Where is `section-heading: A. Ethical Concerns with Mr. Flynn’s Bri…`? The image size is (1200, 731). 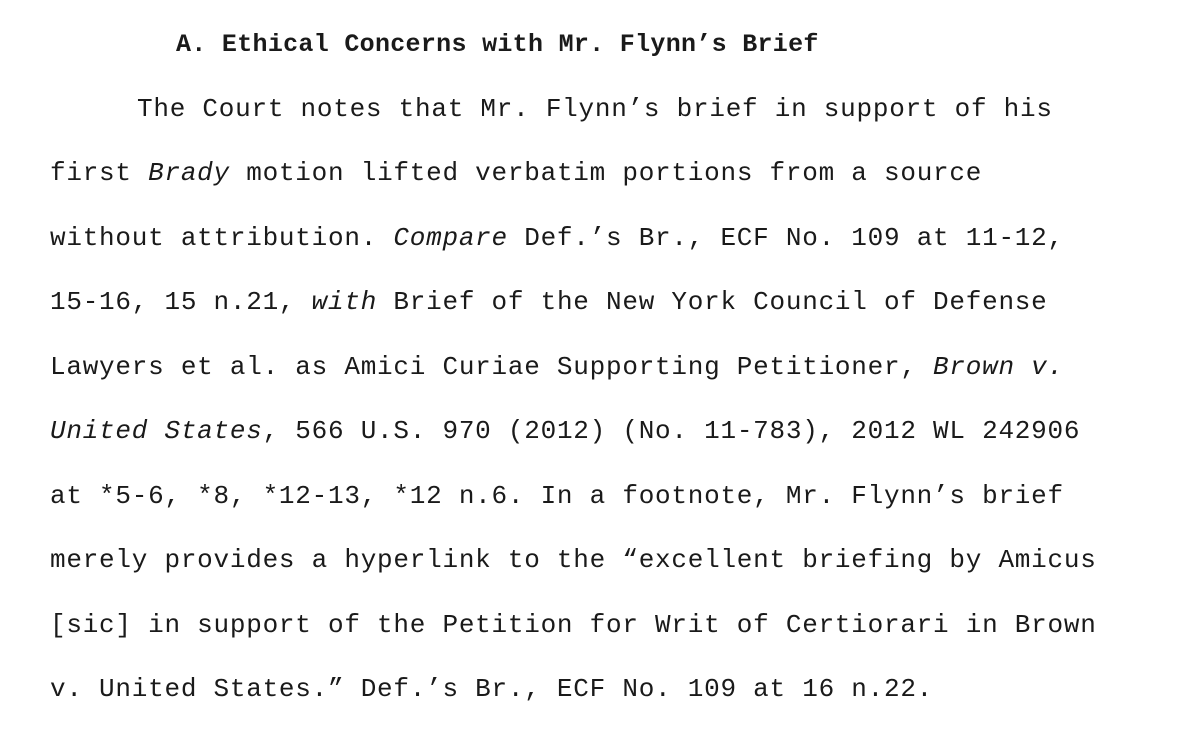 section-heading: A. Ethical Concerns with Mr. Flynn’s Bri… is located at coordinates (497, 45).